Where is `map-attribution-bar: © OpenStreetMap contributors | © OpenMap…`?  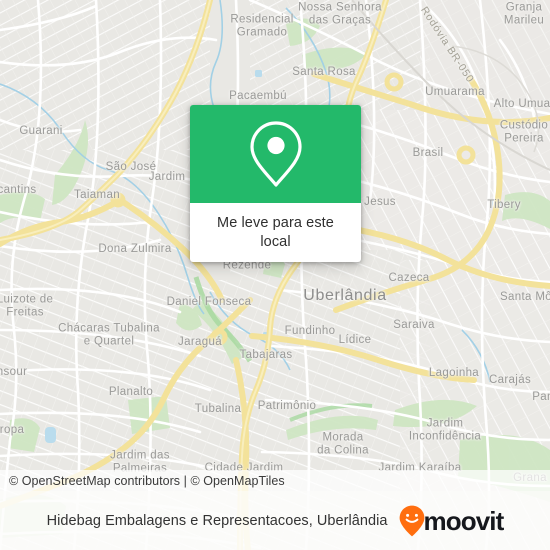 map-attribution-bar: © OpenStreetMap contributors | © OpenMap… is located at coordinates (275, 480).